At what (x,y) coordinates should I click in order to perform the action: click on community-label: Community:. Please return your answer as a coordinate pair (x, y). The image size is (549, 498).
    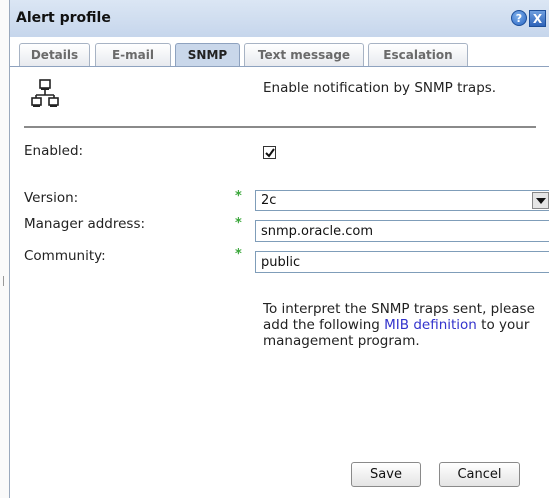
    Looking at the image, I should click on (65, 256).